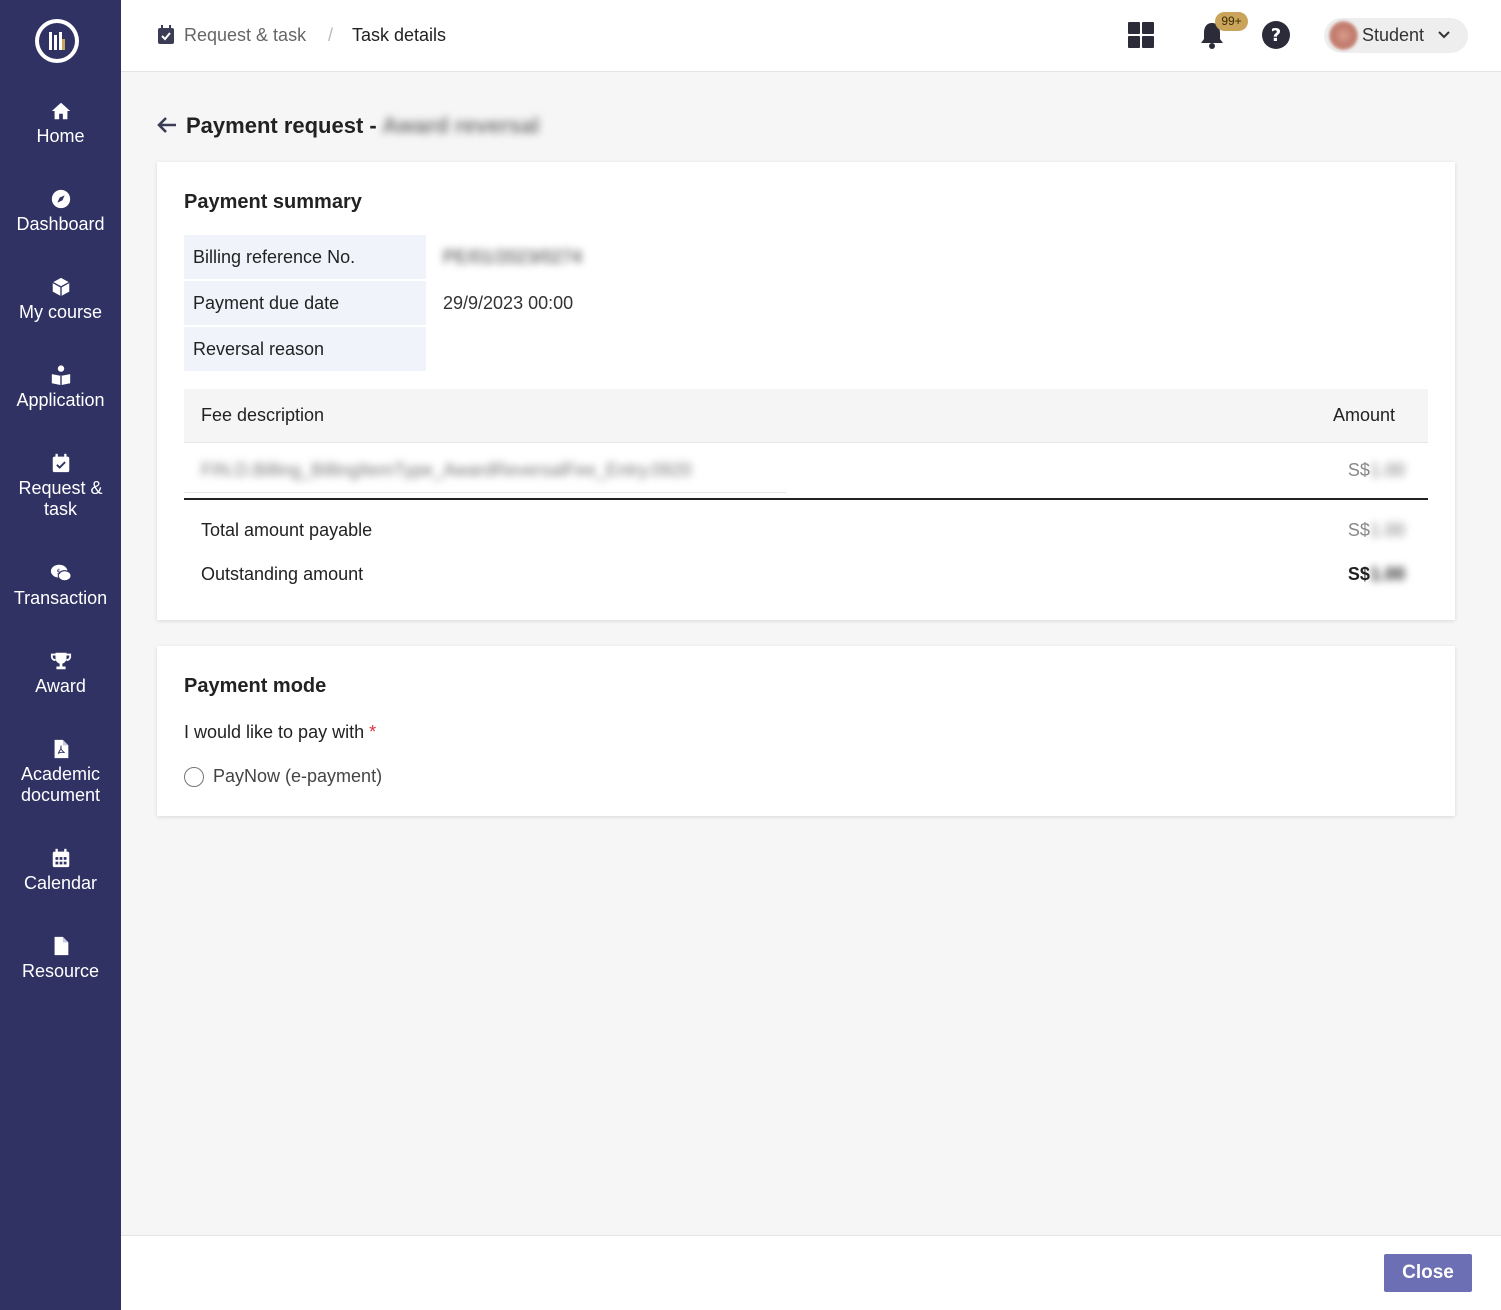 Image resolution: width=1501 pixels, height=1310 pixels. What do you see at coordinates (287, 530) in the screenshot?
I see `total-amount-label: Total amount payable` at bounding box center [287, 530].